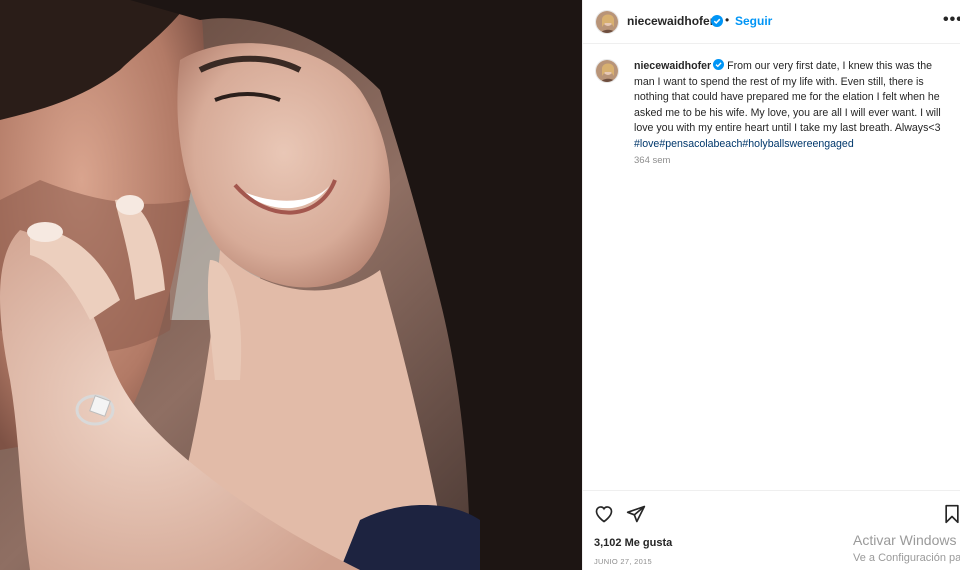  I want to click on hashtag-link: #holyballswereengaged, so click(797, 144).